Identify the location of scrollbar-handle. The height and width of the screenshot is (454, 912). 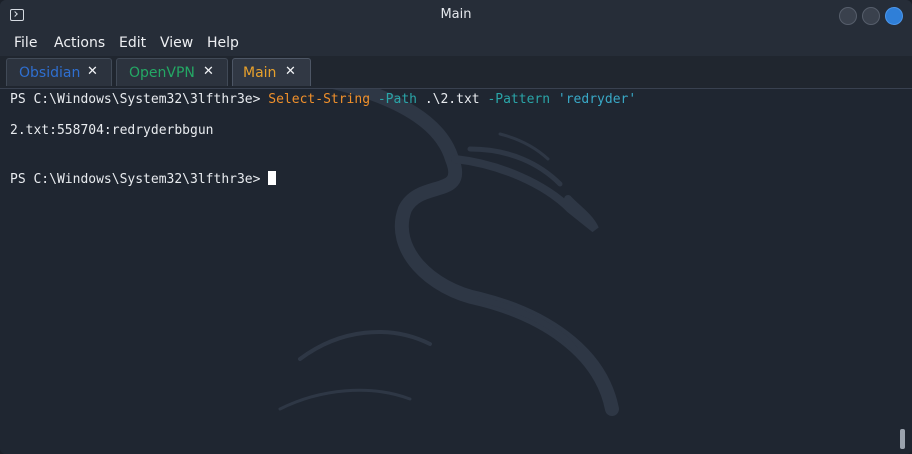
(902, 439).